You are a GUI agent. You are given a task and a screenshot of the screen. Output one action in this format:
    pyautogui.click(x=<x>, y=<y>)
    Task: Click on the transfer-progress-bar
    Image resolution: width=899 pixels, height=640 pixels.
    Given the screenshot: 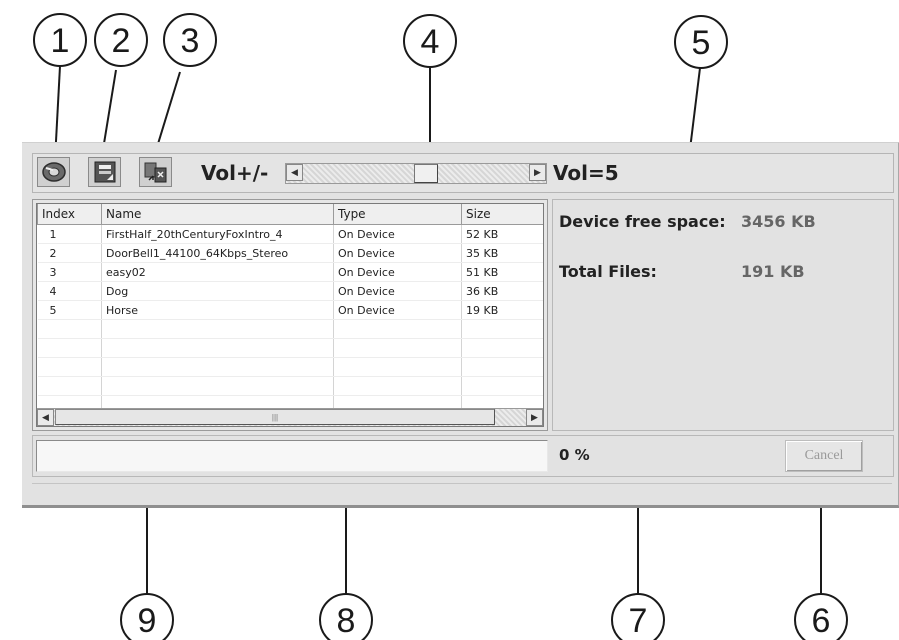 What is the action you would take?
    pyautogui.click(x=292, y=456)
    